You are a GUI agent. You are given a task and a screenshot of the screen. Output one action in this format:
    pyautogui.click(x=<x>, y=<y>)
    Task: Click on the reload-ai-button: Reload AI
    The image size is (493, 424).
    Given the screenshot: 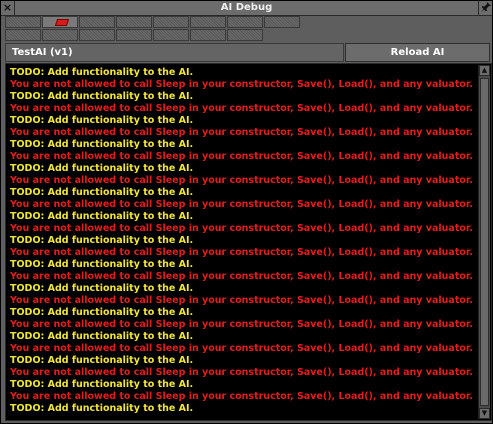 What is the action you would take?
    pyautogui.click(x=417, y=52)
    